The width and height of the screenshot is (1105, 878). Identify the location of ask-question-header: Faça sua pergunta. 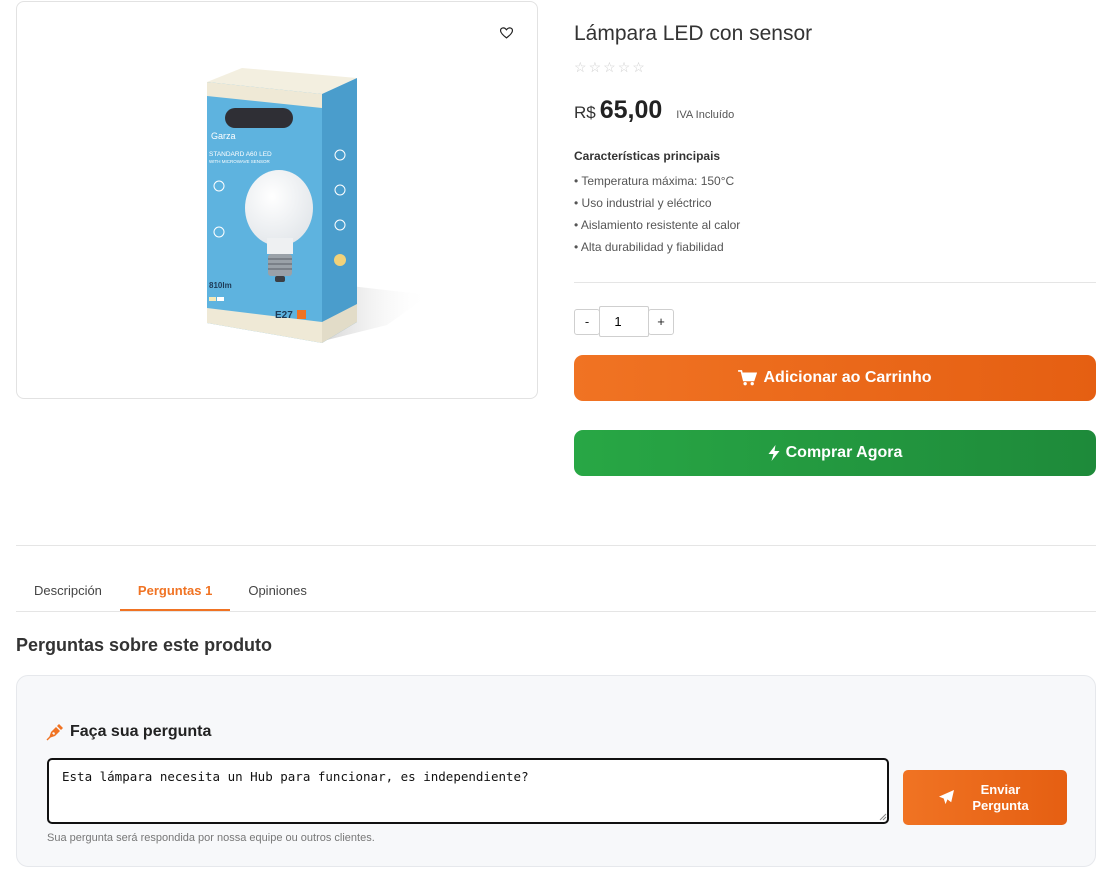
(128, 732).